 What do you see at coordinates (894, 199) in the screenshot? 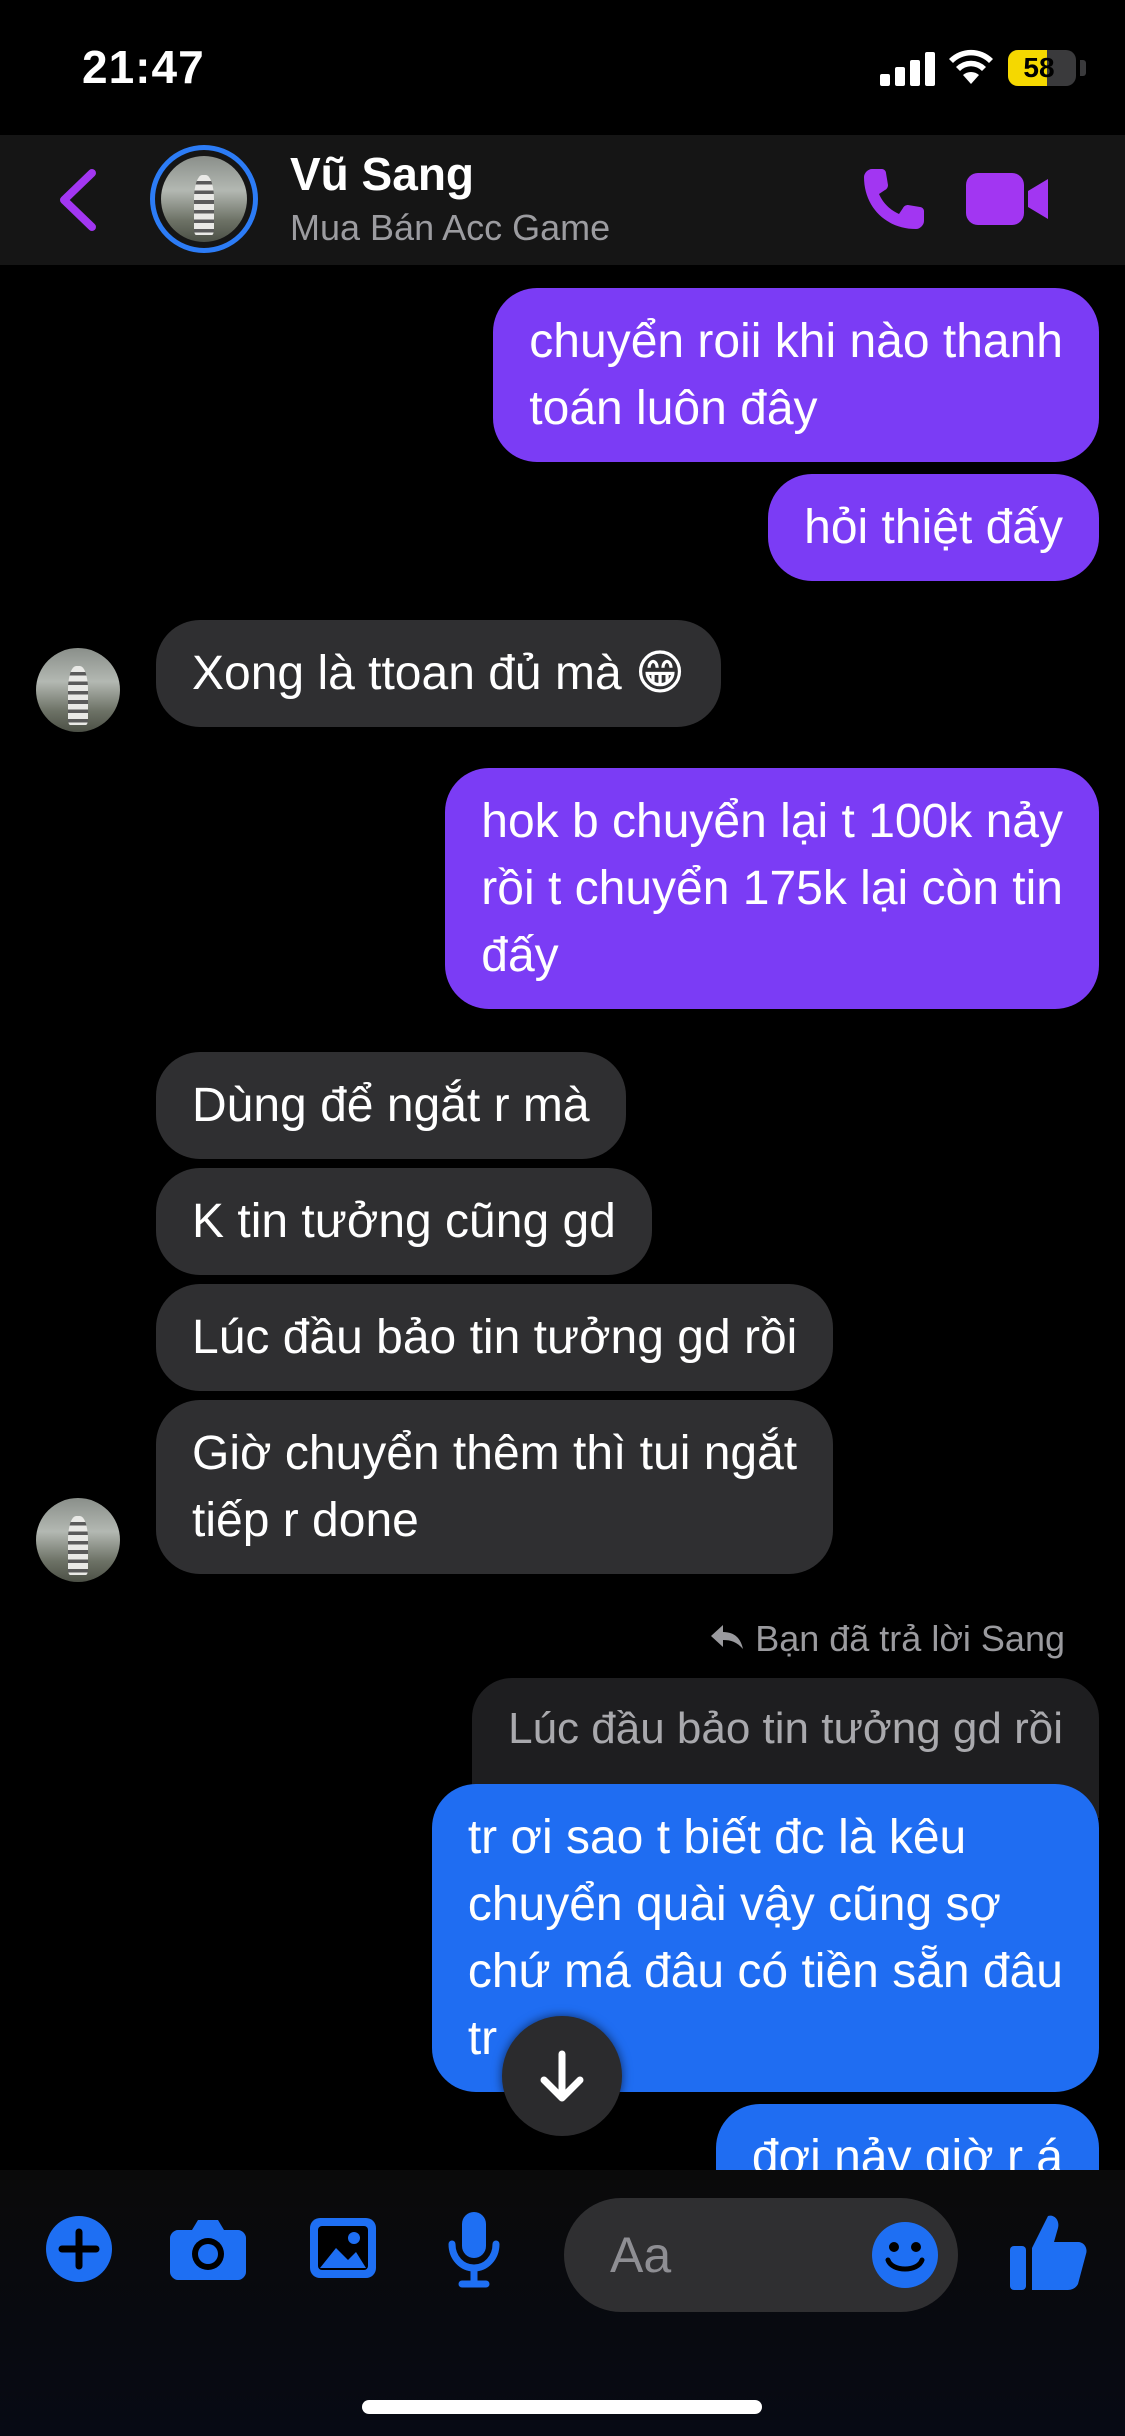
I see `phone-icon` at bounding box center [894, 199].